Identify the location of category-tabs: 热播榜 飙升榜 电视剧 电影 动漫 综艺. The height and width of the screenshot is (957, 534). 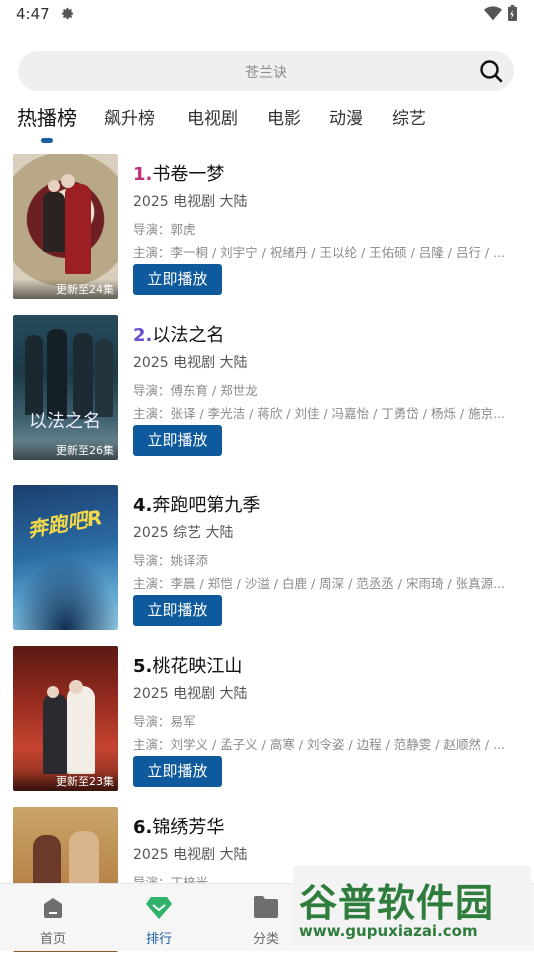
(267, 126).